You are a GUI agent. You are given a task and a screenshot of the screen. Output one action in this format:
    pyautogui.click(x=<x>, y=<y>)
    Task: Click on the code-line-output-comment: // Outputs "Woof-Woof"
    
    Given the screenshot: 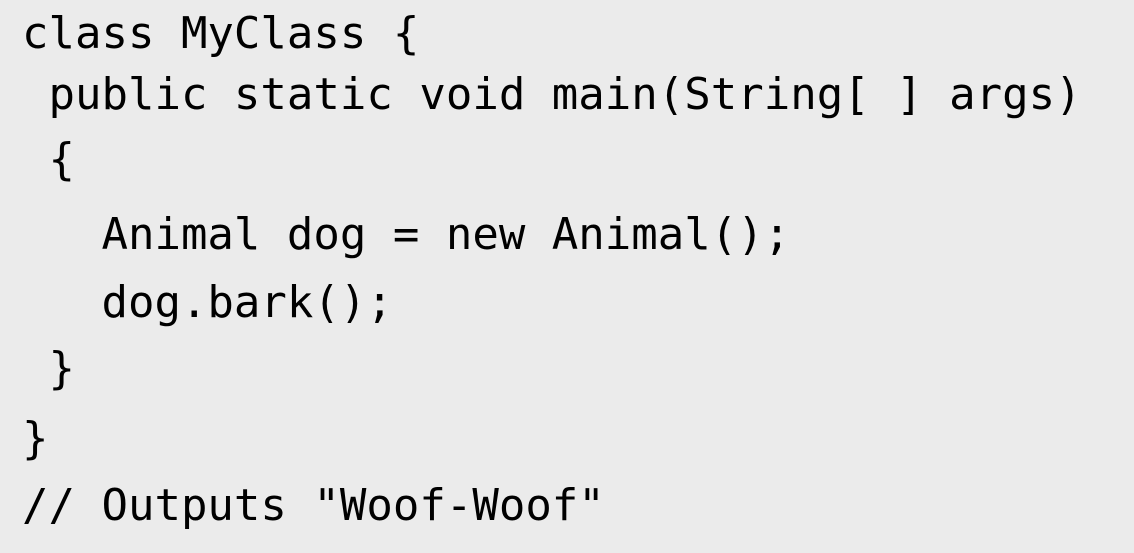 What is the action you would take?
    pyautogui.click(x=313, y=505)
    